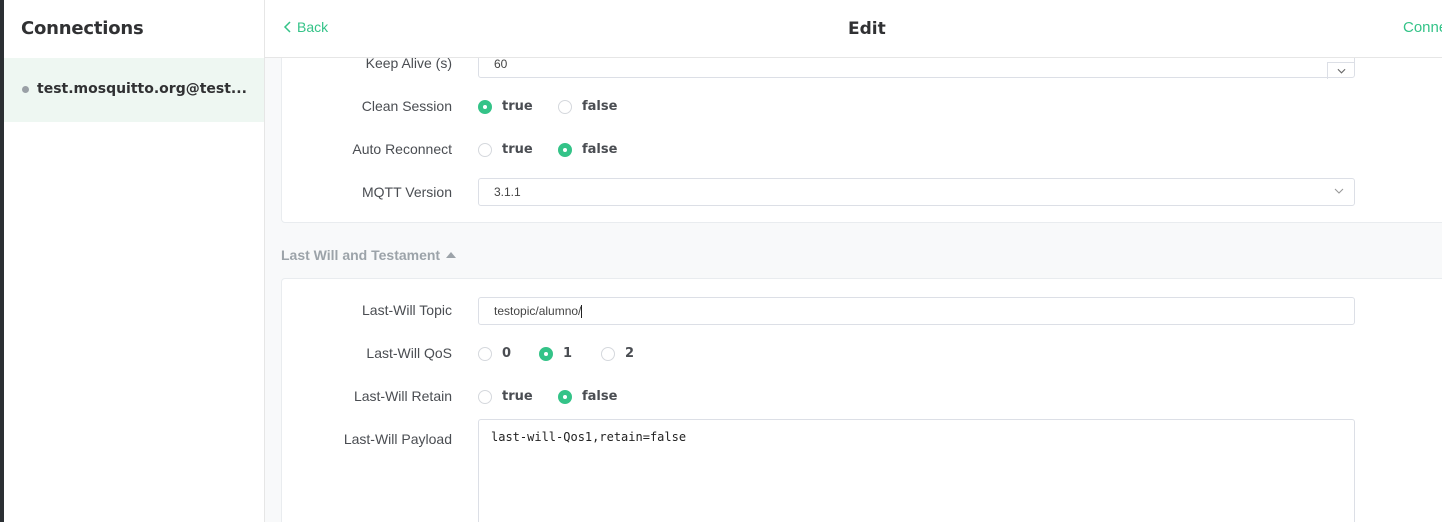  What do you see at coordinates (409, 353) in the screenshot?
I see `lwt-qos-label: Last-Will QoS` at bounding box center [409, 353].